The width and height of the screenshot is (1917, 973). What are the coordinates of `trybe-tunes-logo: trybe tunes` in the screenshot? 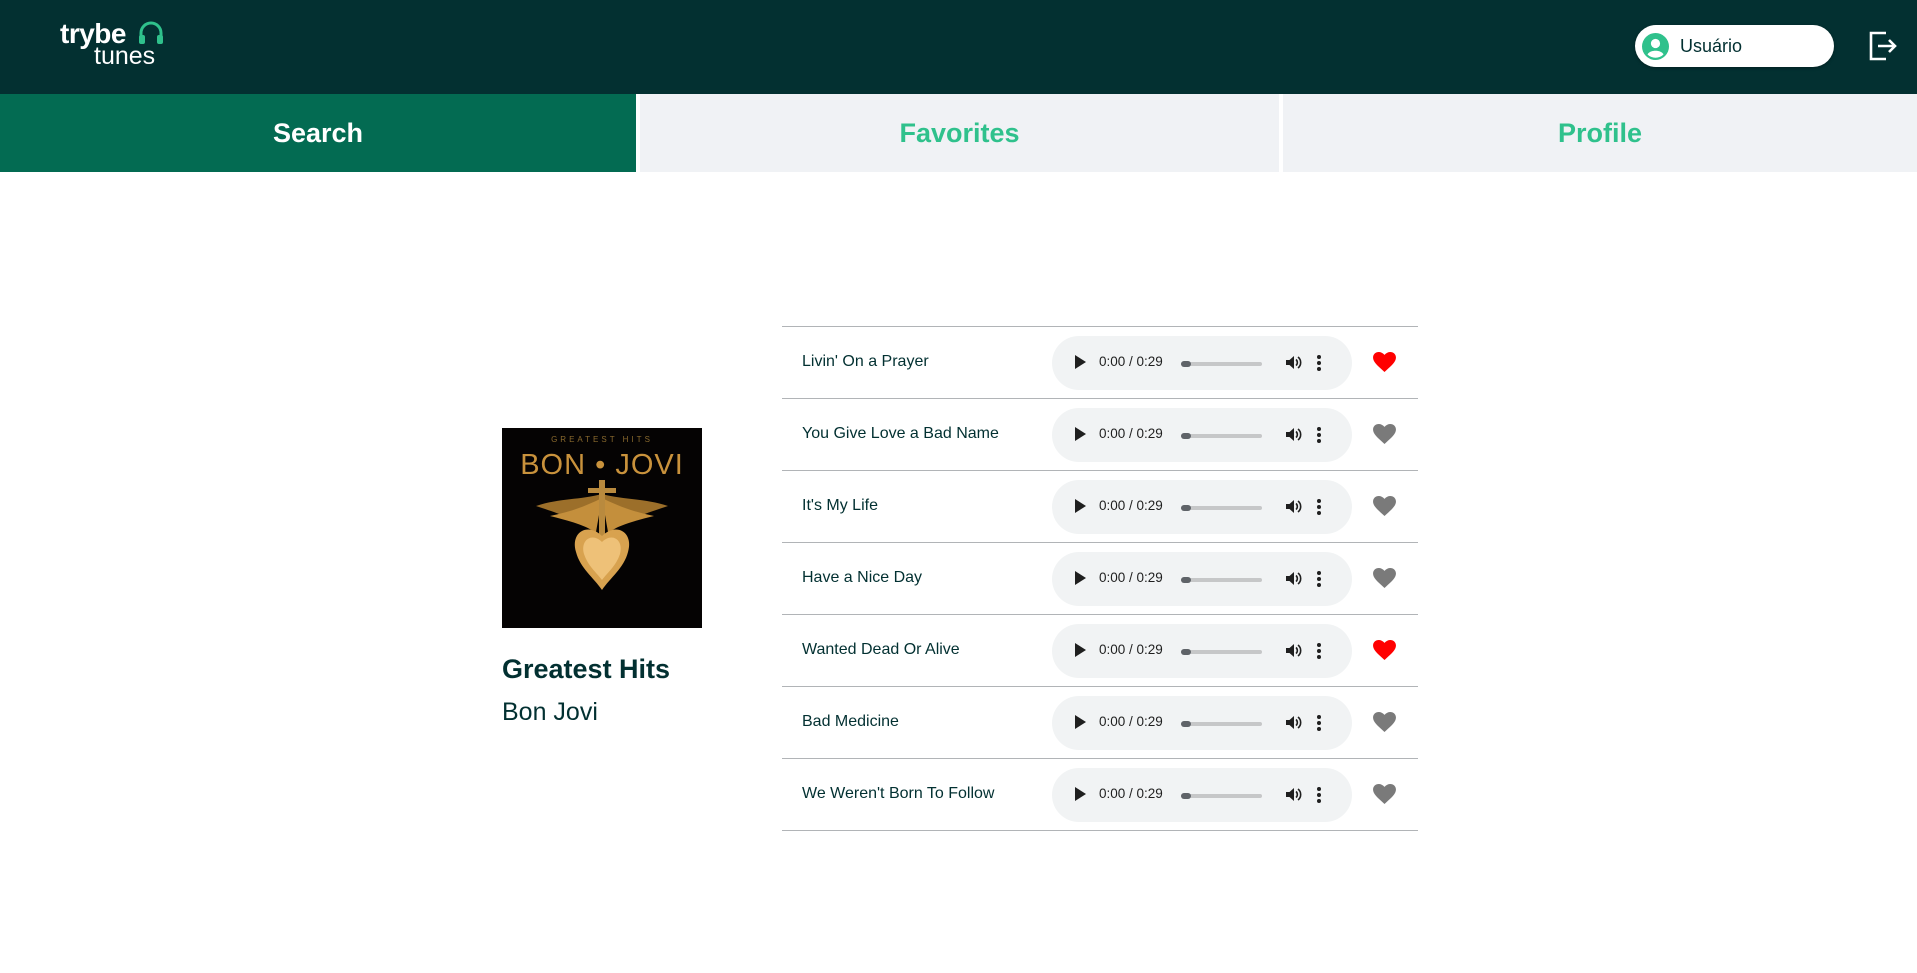 It's located at (115, 44).